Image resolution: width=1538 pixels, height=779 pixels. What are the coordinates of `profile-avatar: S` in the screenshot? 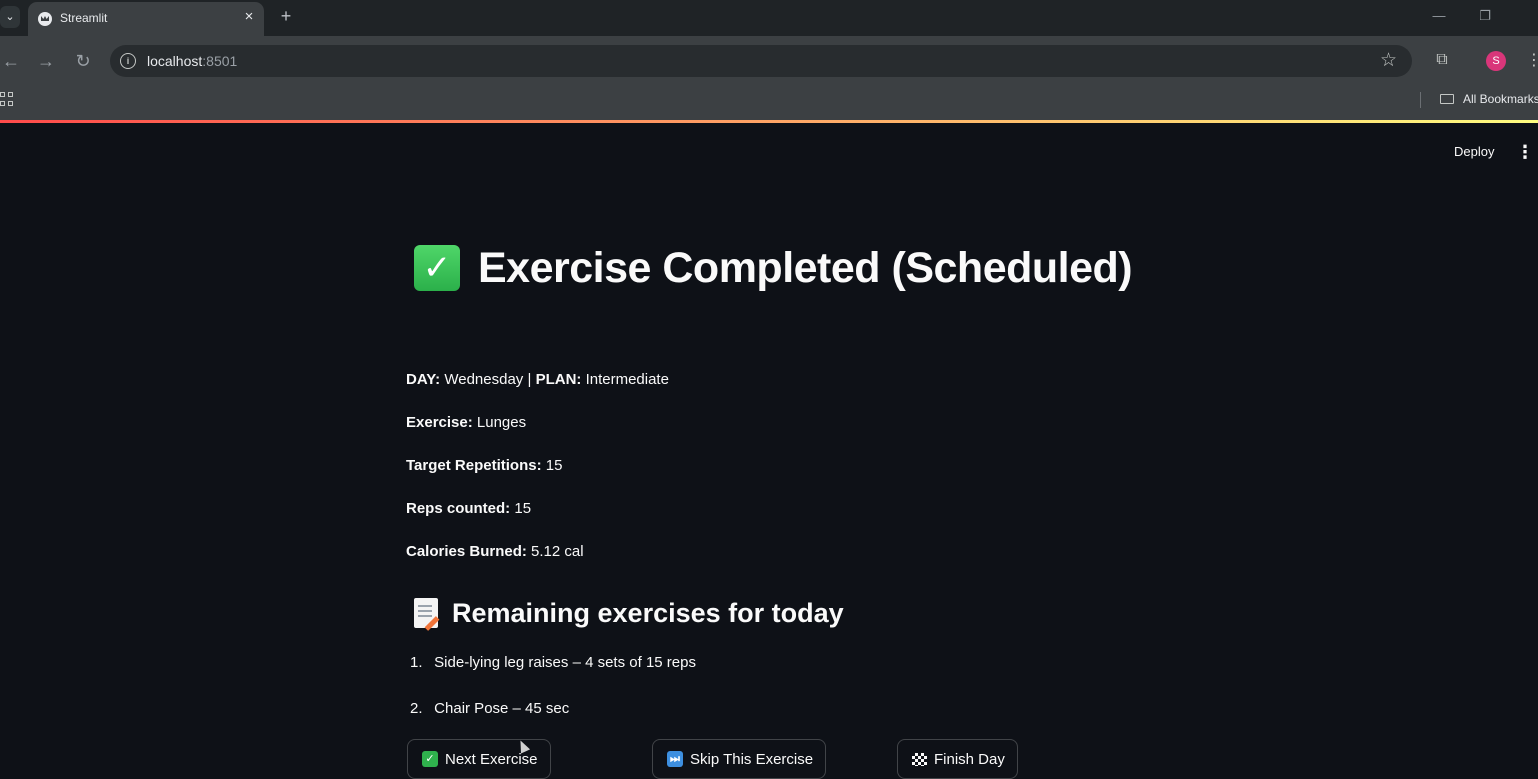 It's located at (1496, 61).